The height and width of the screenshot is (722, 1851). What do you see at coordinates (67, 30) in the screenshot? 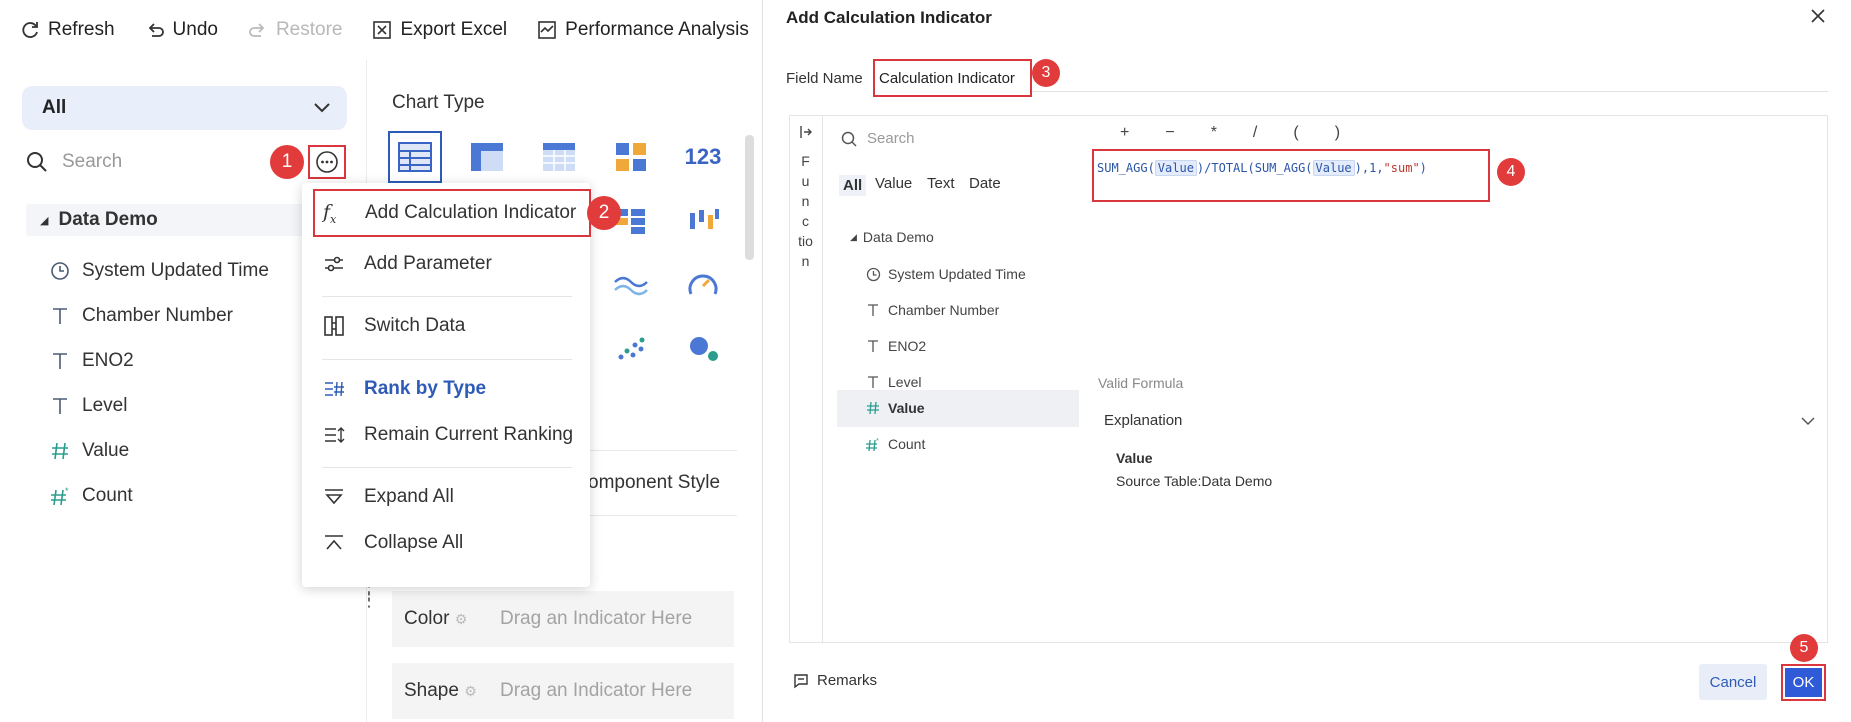
I see `refresh-button: Refresh` at bounding box center [67, 30].